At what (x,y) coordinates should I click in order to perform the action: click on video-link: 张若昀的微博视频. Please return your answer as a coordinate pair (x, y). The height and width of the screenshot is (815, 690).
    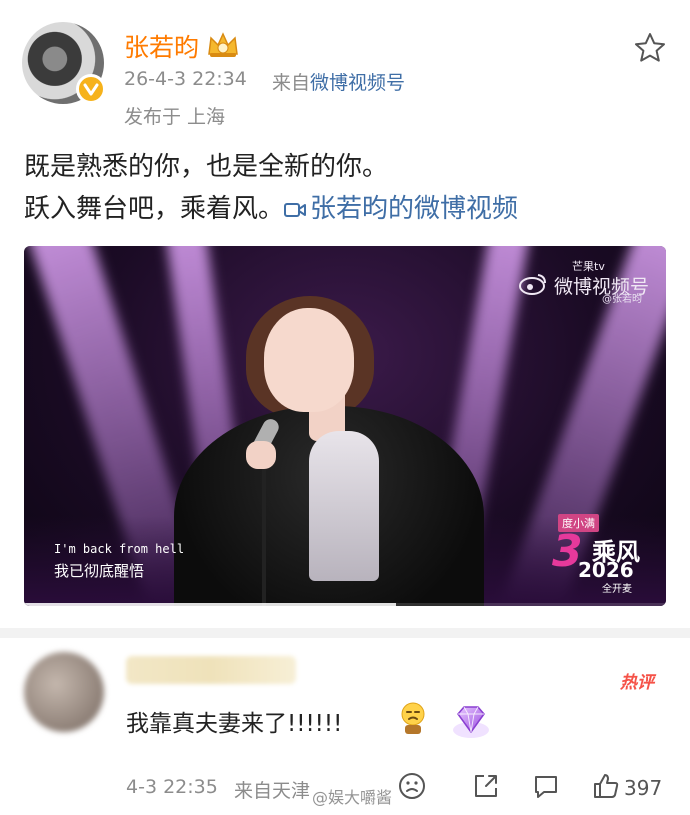
    Looking at the image, I should click on (401, 209).